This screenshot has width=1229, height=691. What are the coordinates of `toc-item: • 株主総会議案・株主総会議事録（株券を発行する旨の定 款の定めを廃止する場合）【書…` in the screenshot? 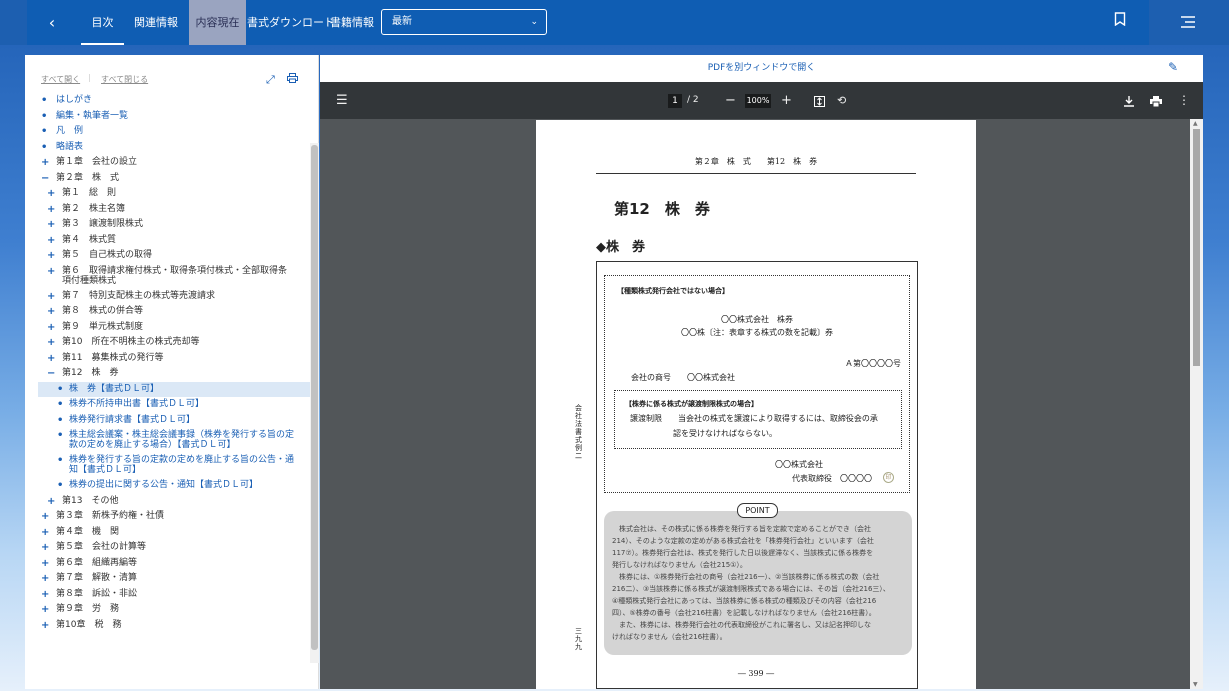 It's located at (167, 440).